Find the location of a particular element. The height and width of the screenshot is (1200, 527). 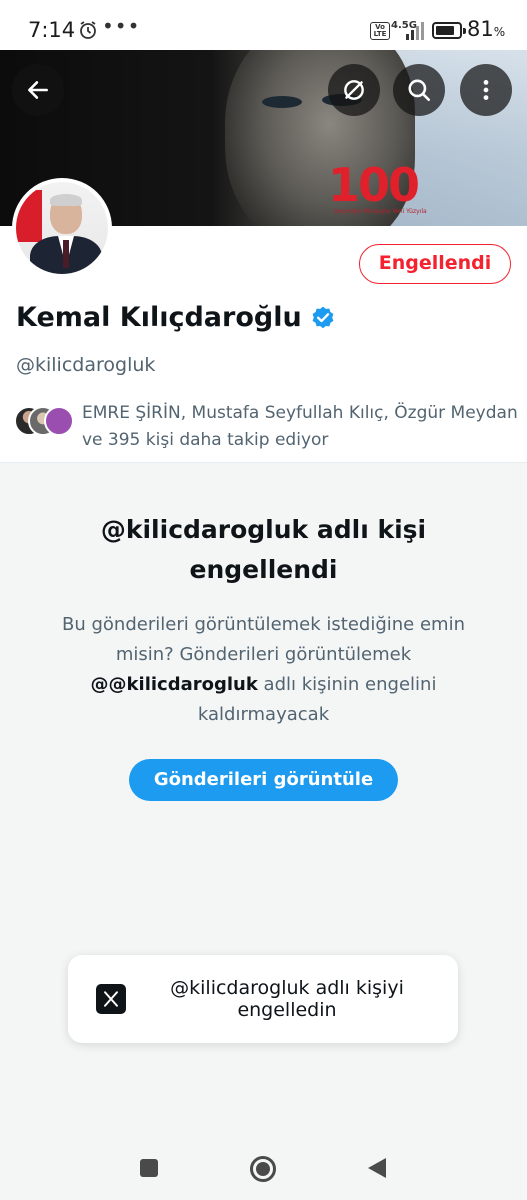

search-icon is located at coordinates (419, 90).